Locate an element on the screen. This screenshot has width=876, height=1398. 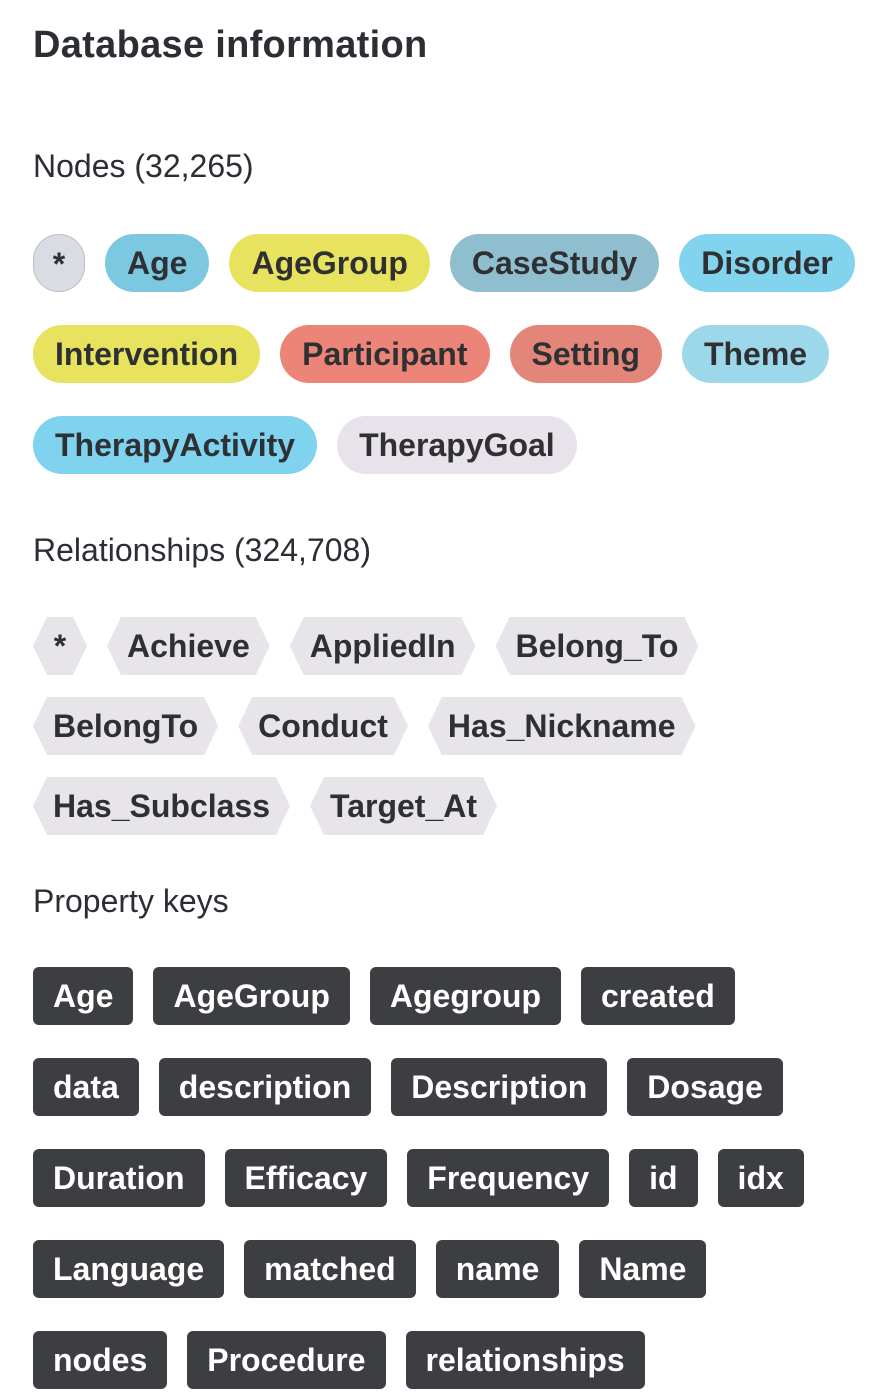
node-label-therapygoal: TherapyGoal is located at coordinates (457, 445).